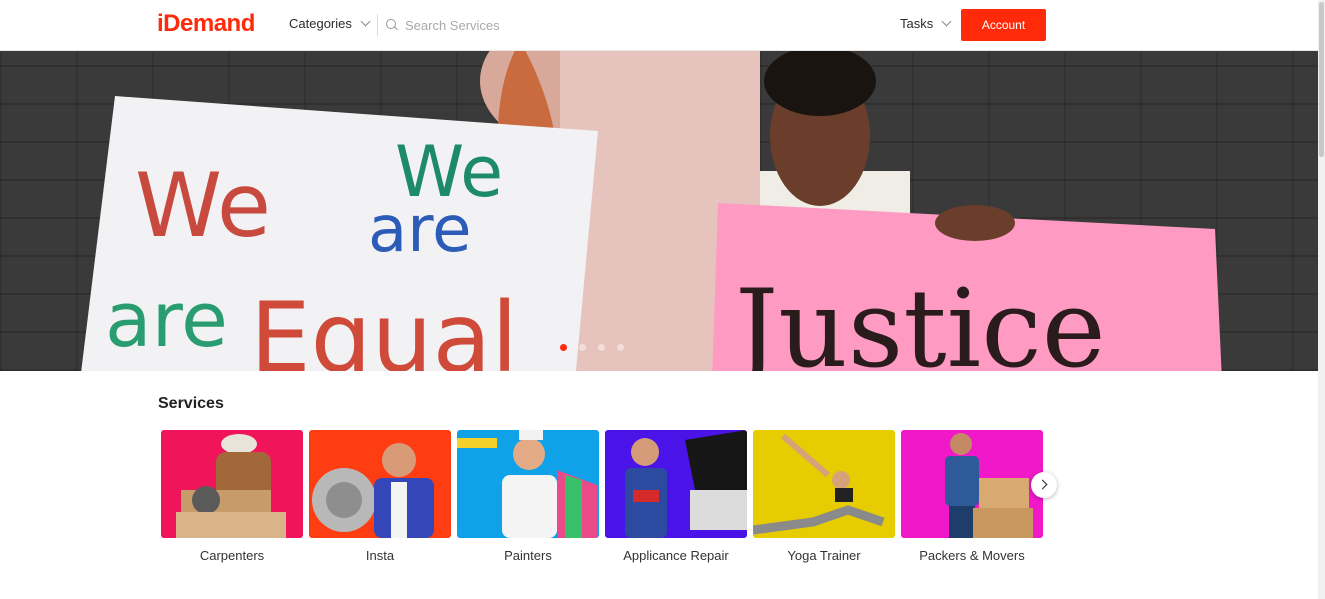  I want to click on search-bar, so click(536, 25).